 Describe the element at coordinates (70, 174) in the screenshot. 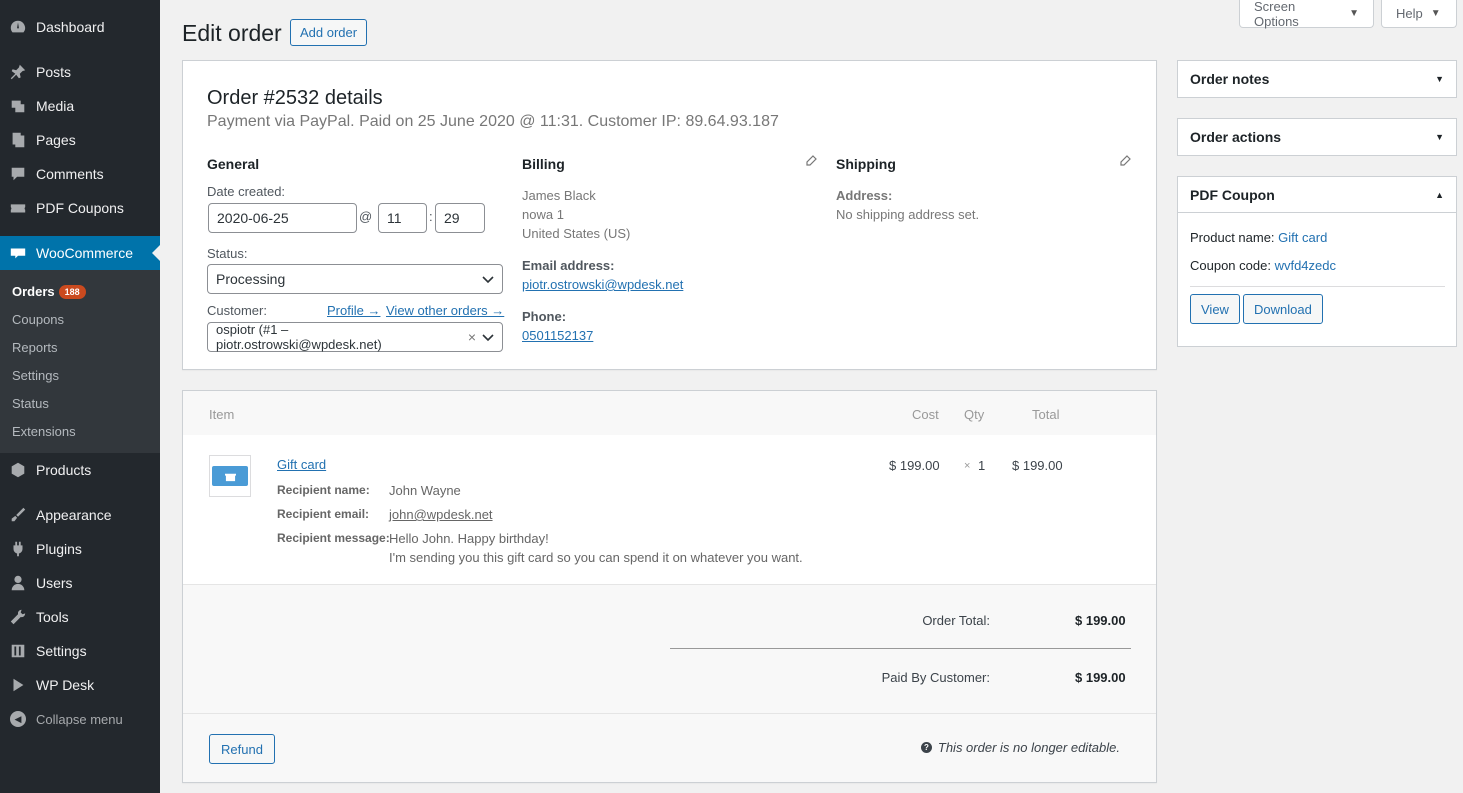

I see `menu-label: Comments` at that location.